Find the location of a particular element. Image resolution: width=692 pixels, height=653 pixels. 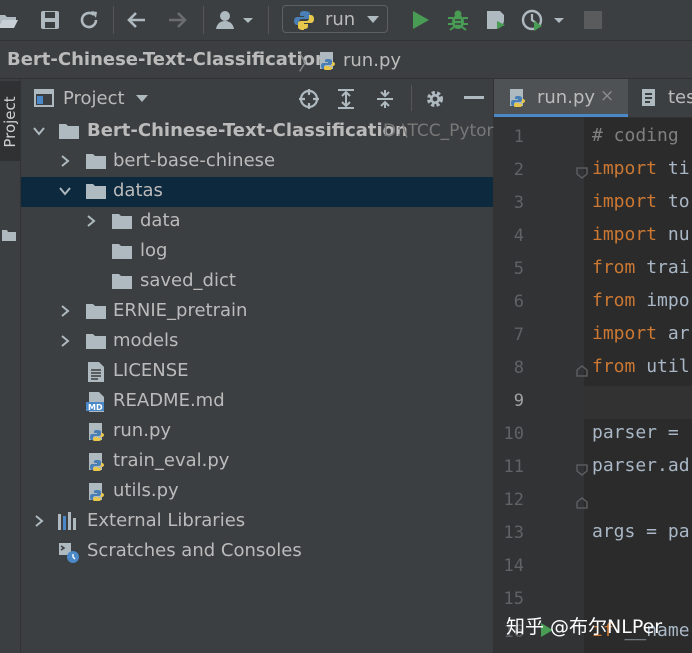

code-line: import ti is located at coordinates (638, 171).